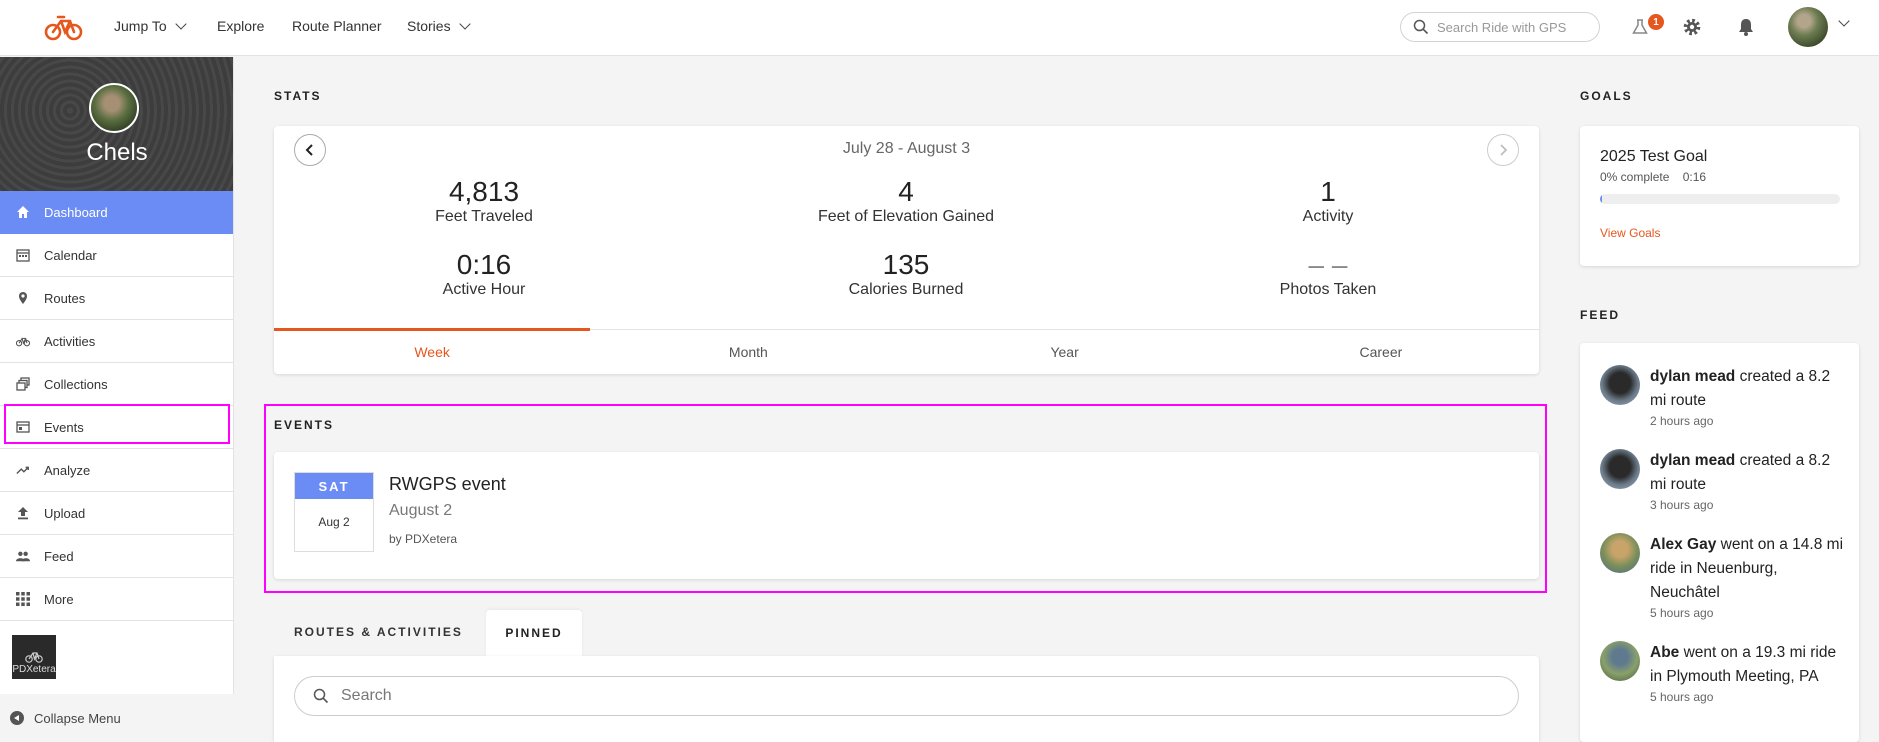  I want to click on notifications-button, so click(1746, 27).